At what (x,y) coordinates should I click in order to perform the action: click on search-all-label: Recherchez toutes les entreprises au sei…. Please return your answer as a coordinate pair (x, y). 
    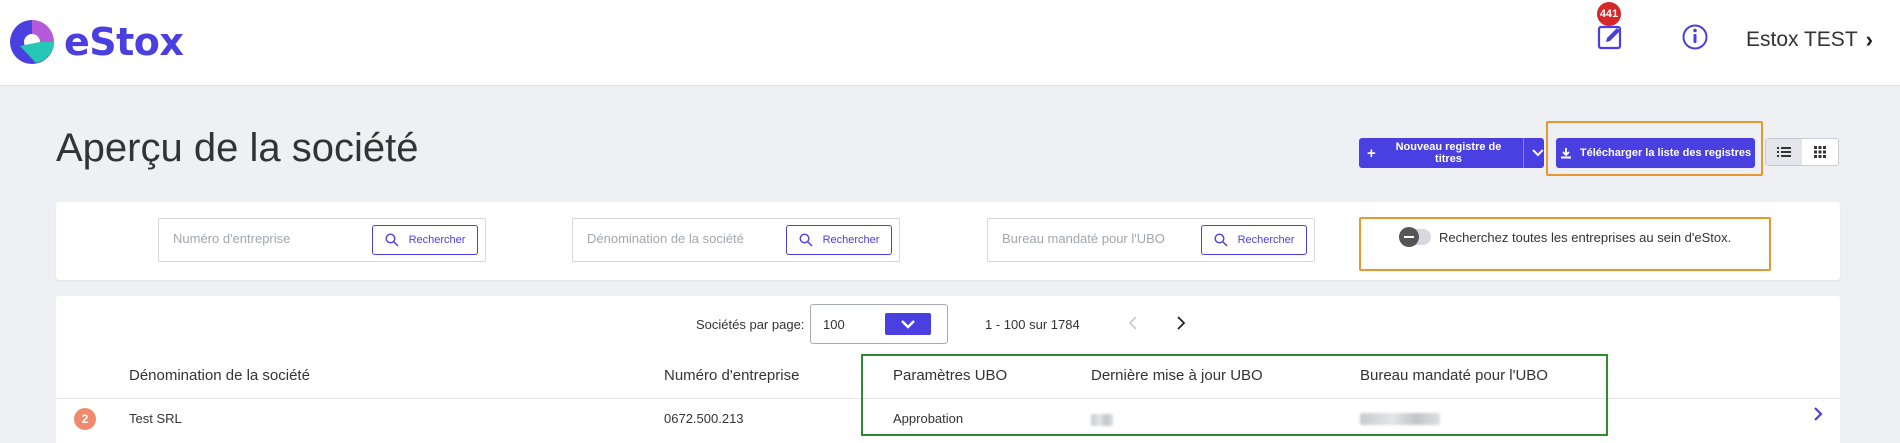
    Looking at the image, I should click on (1585, 237).